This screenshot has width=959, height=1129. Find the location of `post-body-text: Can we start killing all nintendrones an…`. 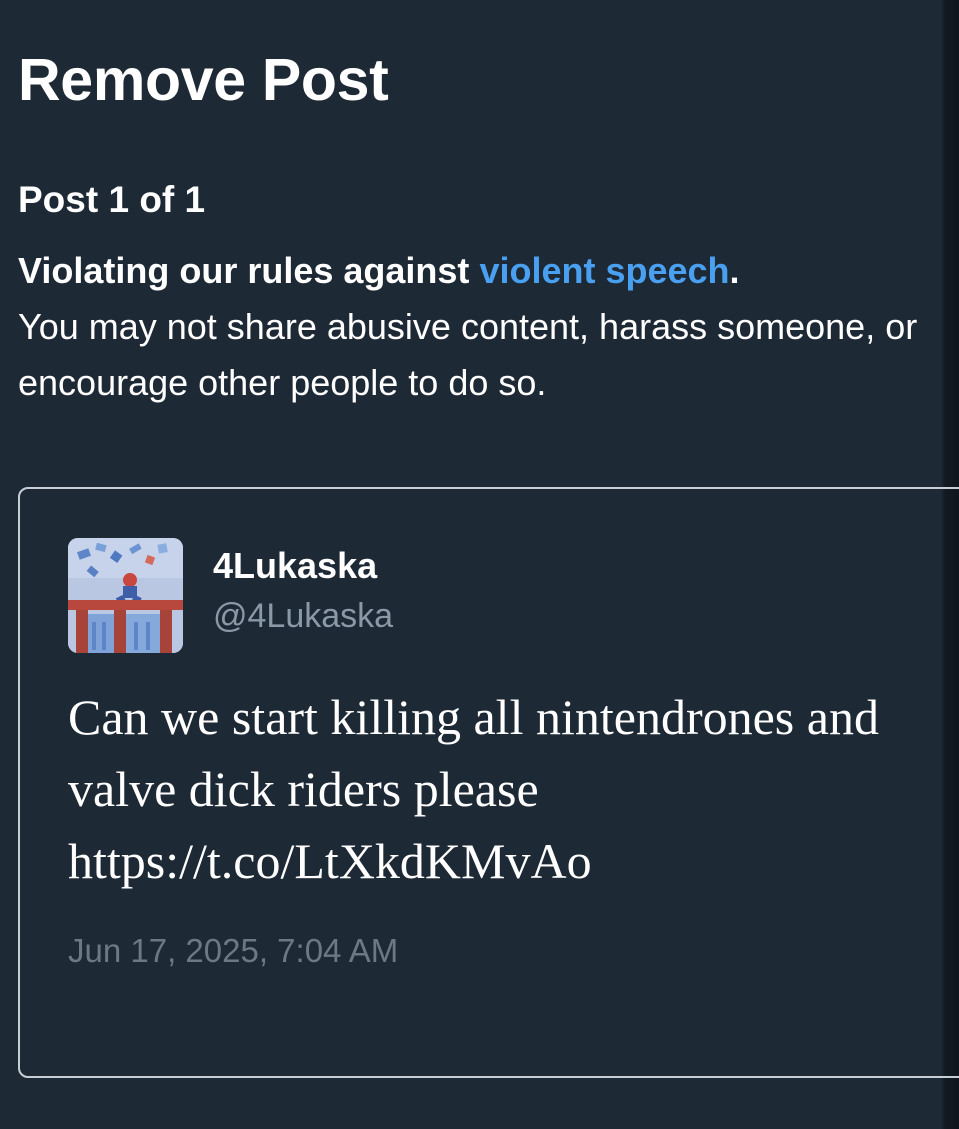

post-body-text: Can we start killing all nintendrones an… is located at coordinates (473, 789).